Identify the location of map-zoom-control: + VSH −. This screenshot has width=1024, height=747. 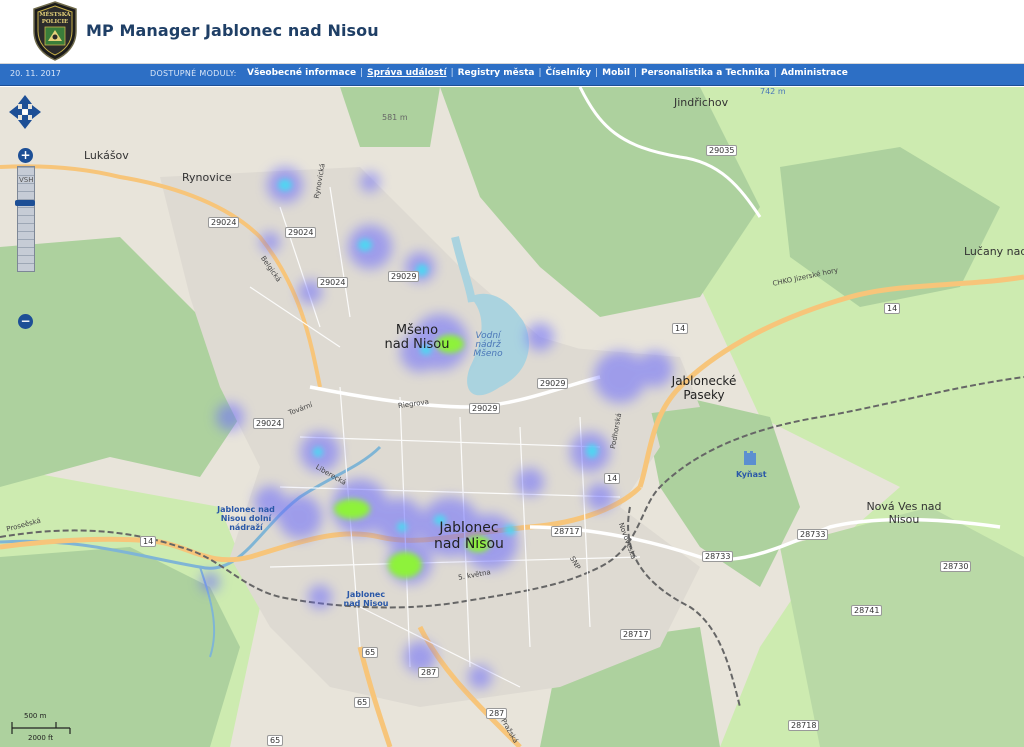
(25, 214).